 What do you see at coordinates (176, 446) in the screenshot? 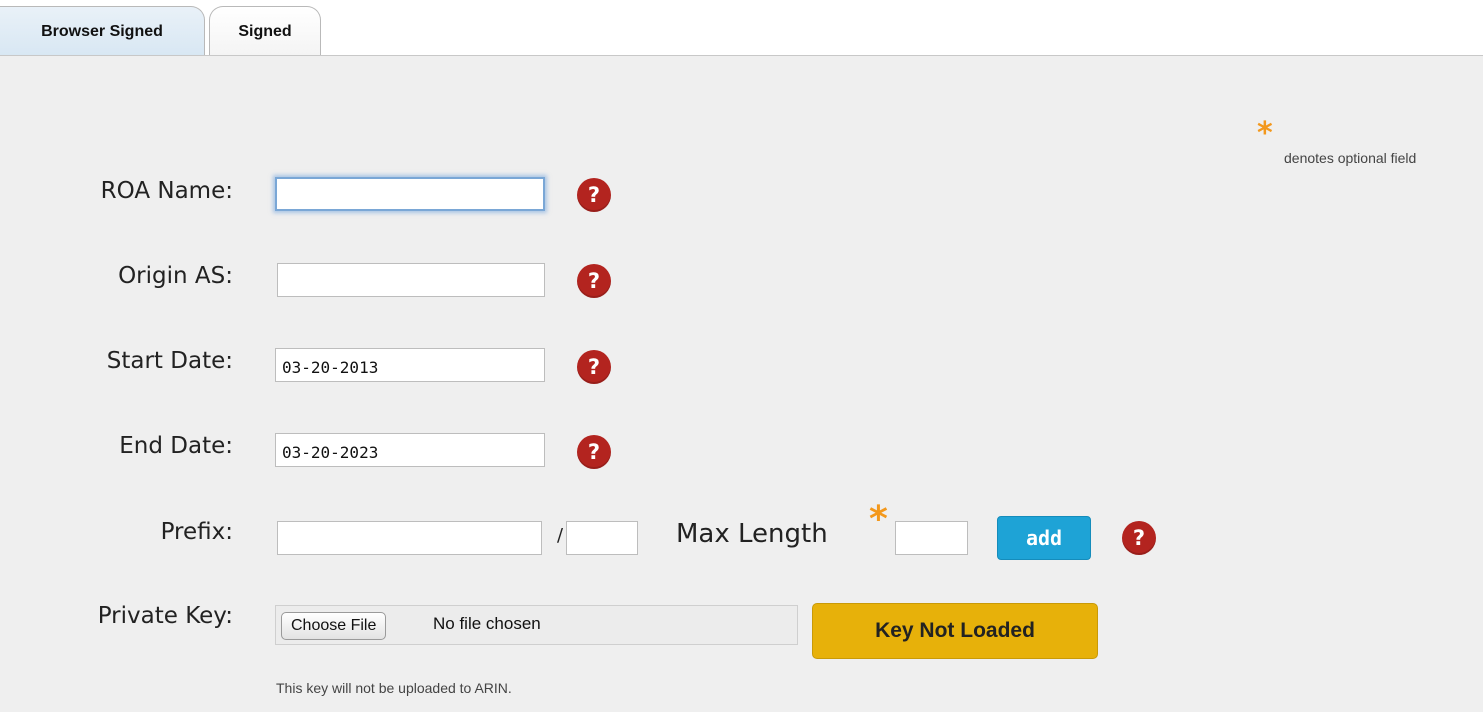
I see `end-date-label: End Date:` at bounding box center [176, 446].